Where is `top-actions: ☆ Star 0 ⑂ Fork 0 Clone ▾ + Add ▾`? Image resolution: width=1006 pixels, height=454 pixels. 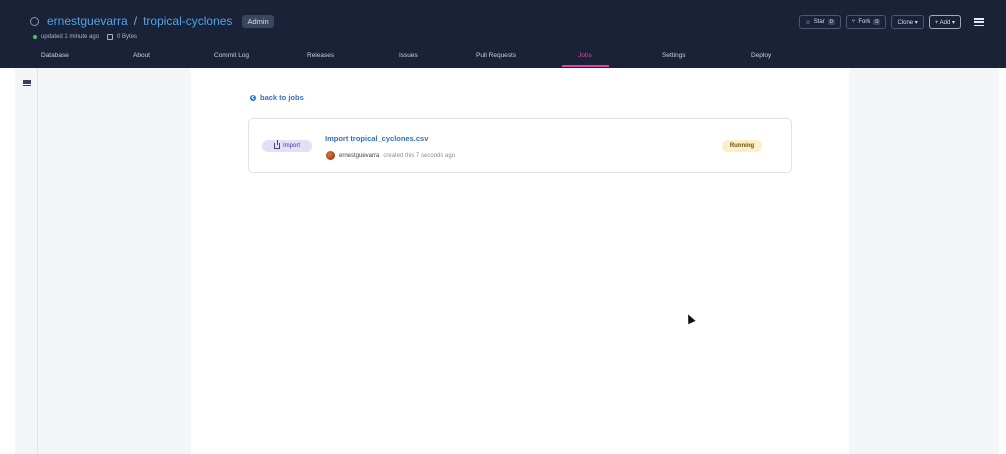
top-actions: ☆ Star 0 ⑂ Fork 0 Clone ▾ + Add ▾ is located at coordinates (891, 22).